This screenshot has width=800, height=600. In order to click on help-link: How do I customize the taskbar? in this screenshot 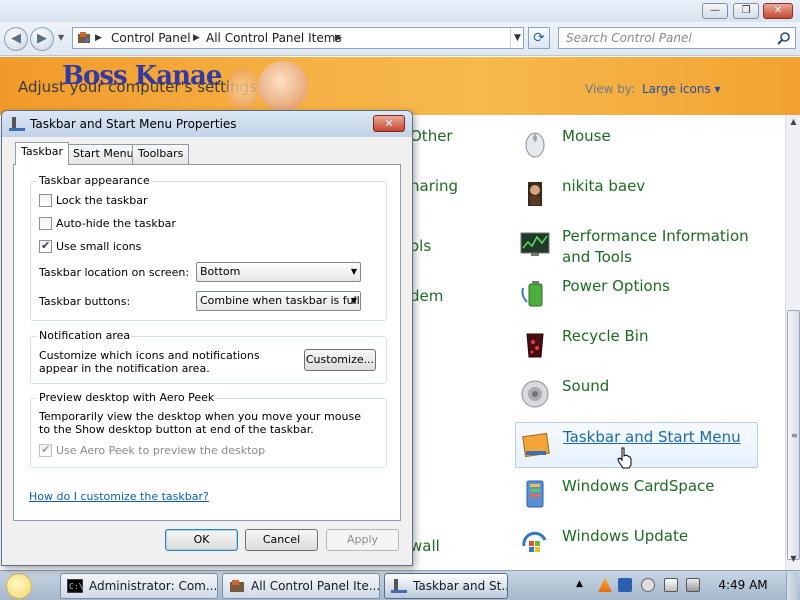, I will do `click(119, 496)`.